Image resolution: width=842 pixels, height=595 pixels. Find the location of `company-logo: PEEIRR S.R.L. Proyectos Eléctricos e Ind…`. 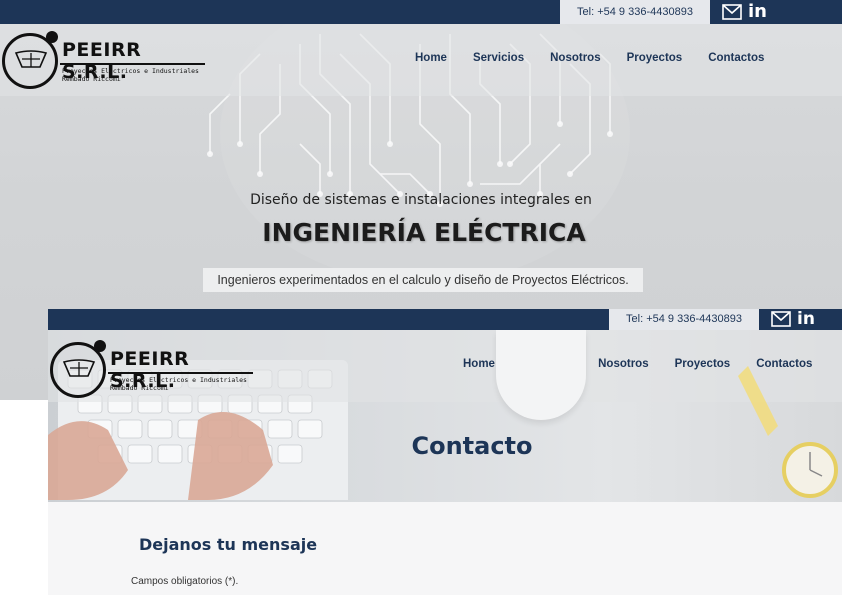

company-logo: PEEIRR S.R.L. Proyectos Eléctricos e Ind… is located at coordinates (105, 59).